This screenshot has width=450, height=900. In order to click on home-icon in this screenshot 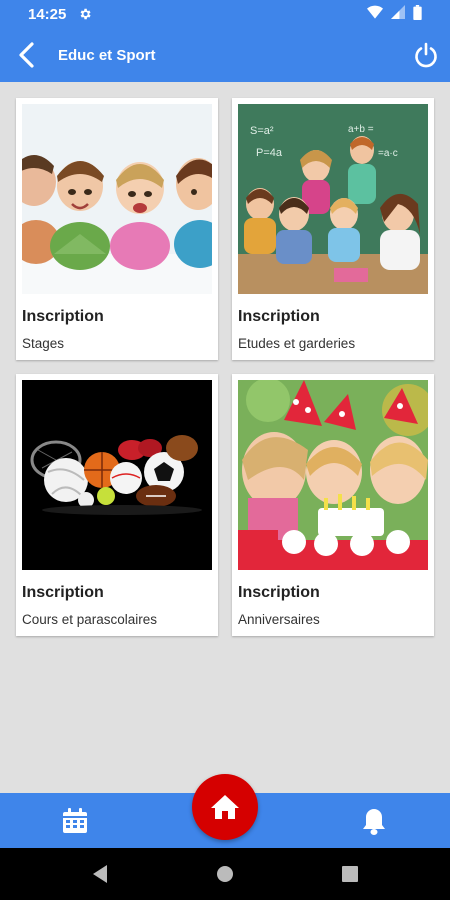, I will do `click(225, 807)`.